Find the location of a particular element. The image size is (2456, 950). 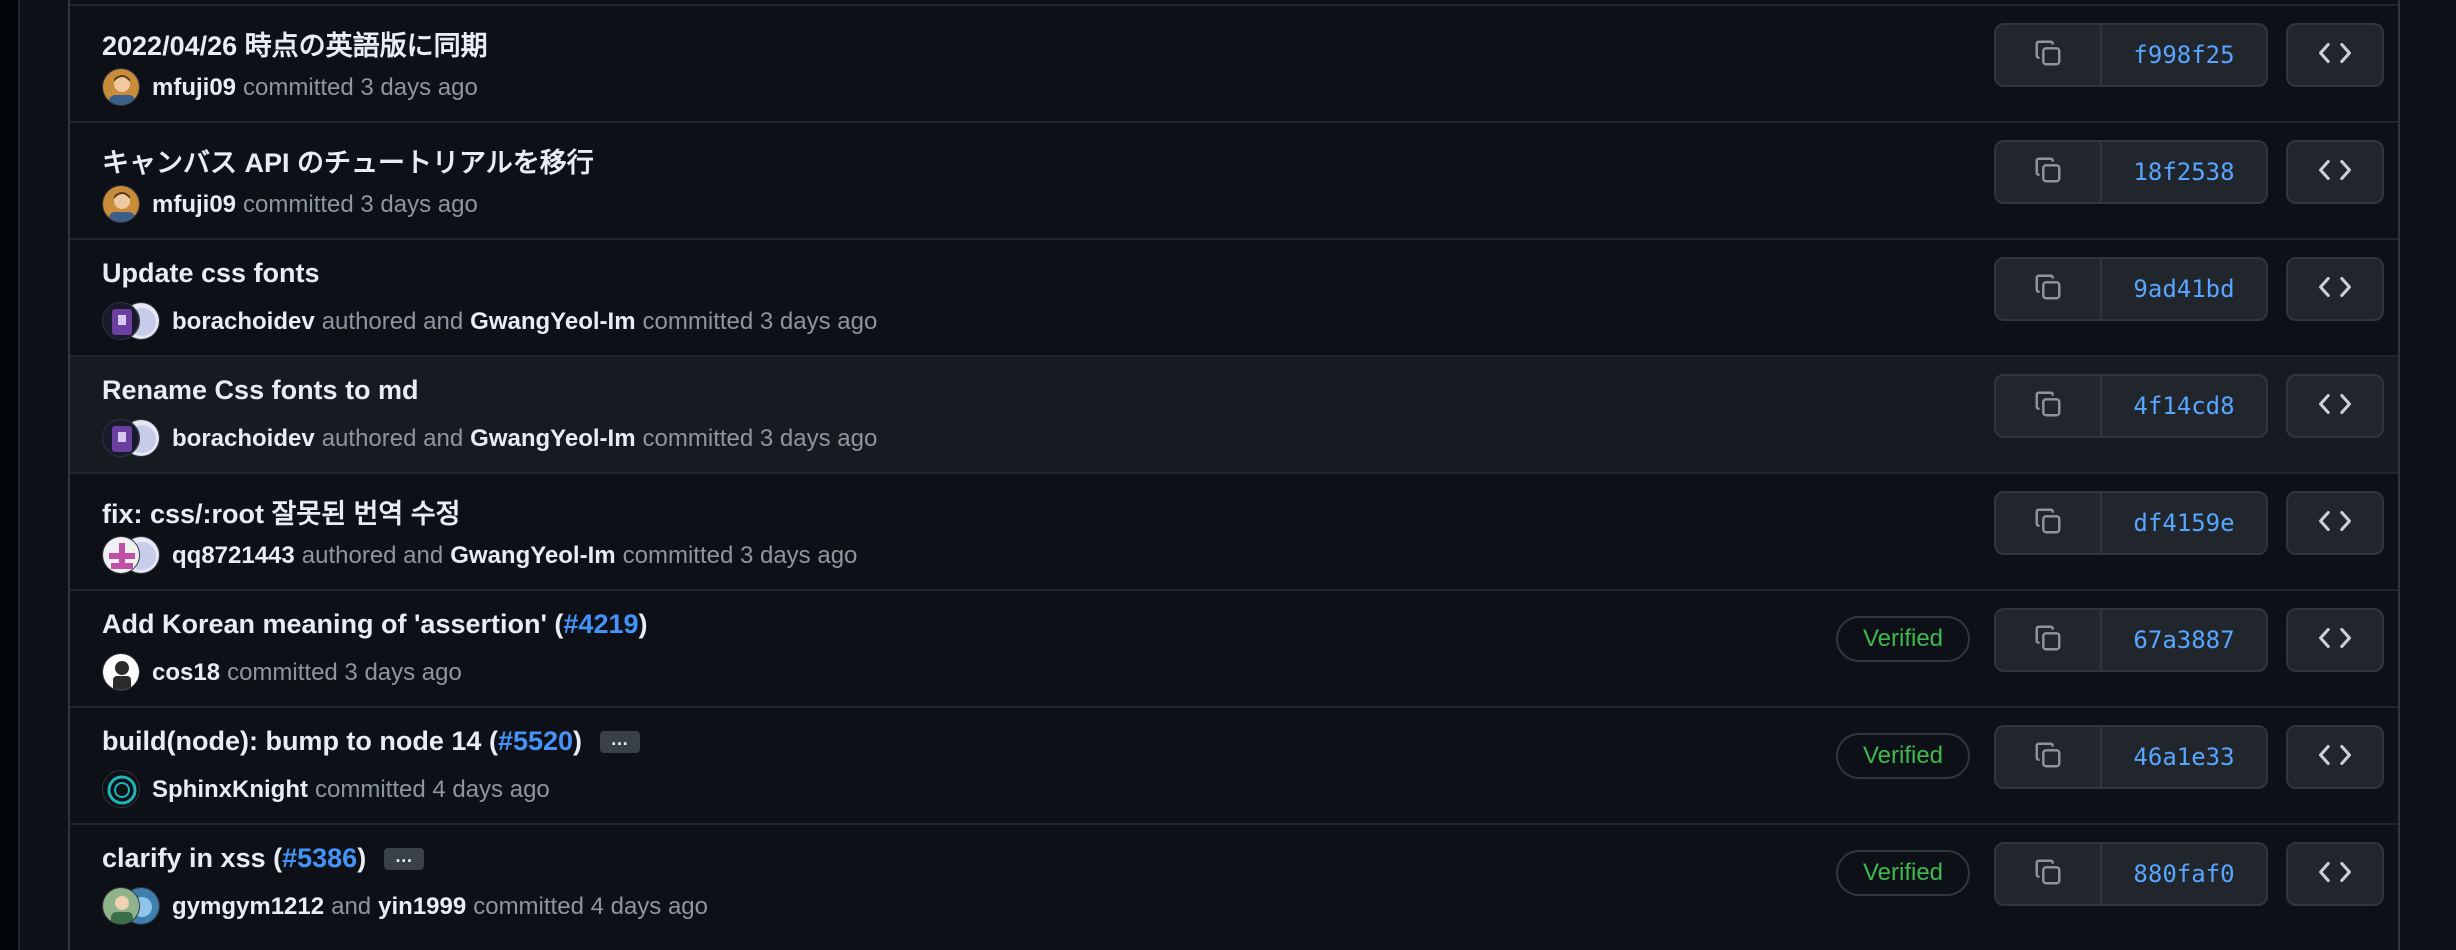

sha-button-group: 9ad41bd is located at coordinates (2131, 289).